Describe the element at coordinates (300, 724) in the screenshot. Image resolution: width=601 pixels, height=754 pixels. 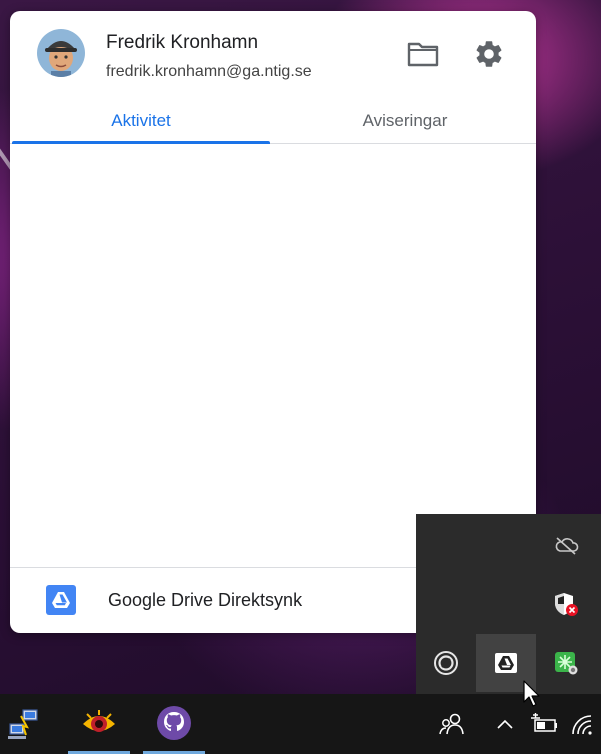
I see `taskbar` at that location.